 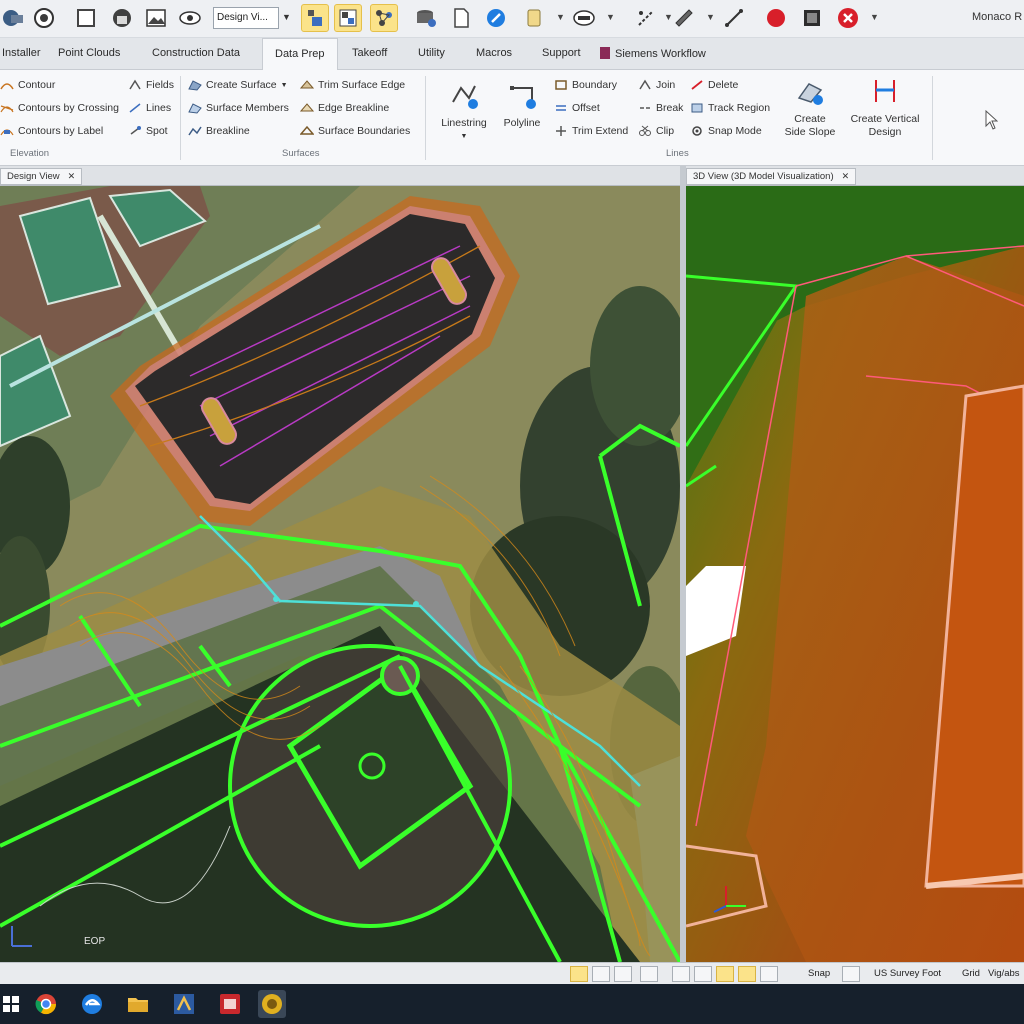 I want to click on create-side-slope-button: Create Side Slope, so click(x=810, y=107).